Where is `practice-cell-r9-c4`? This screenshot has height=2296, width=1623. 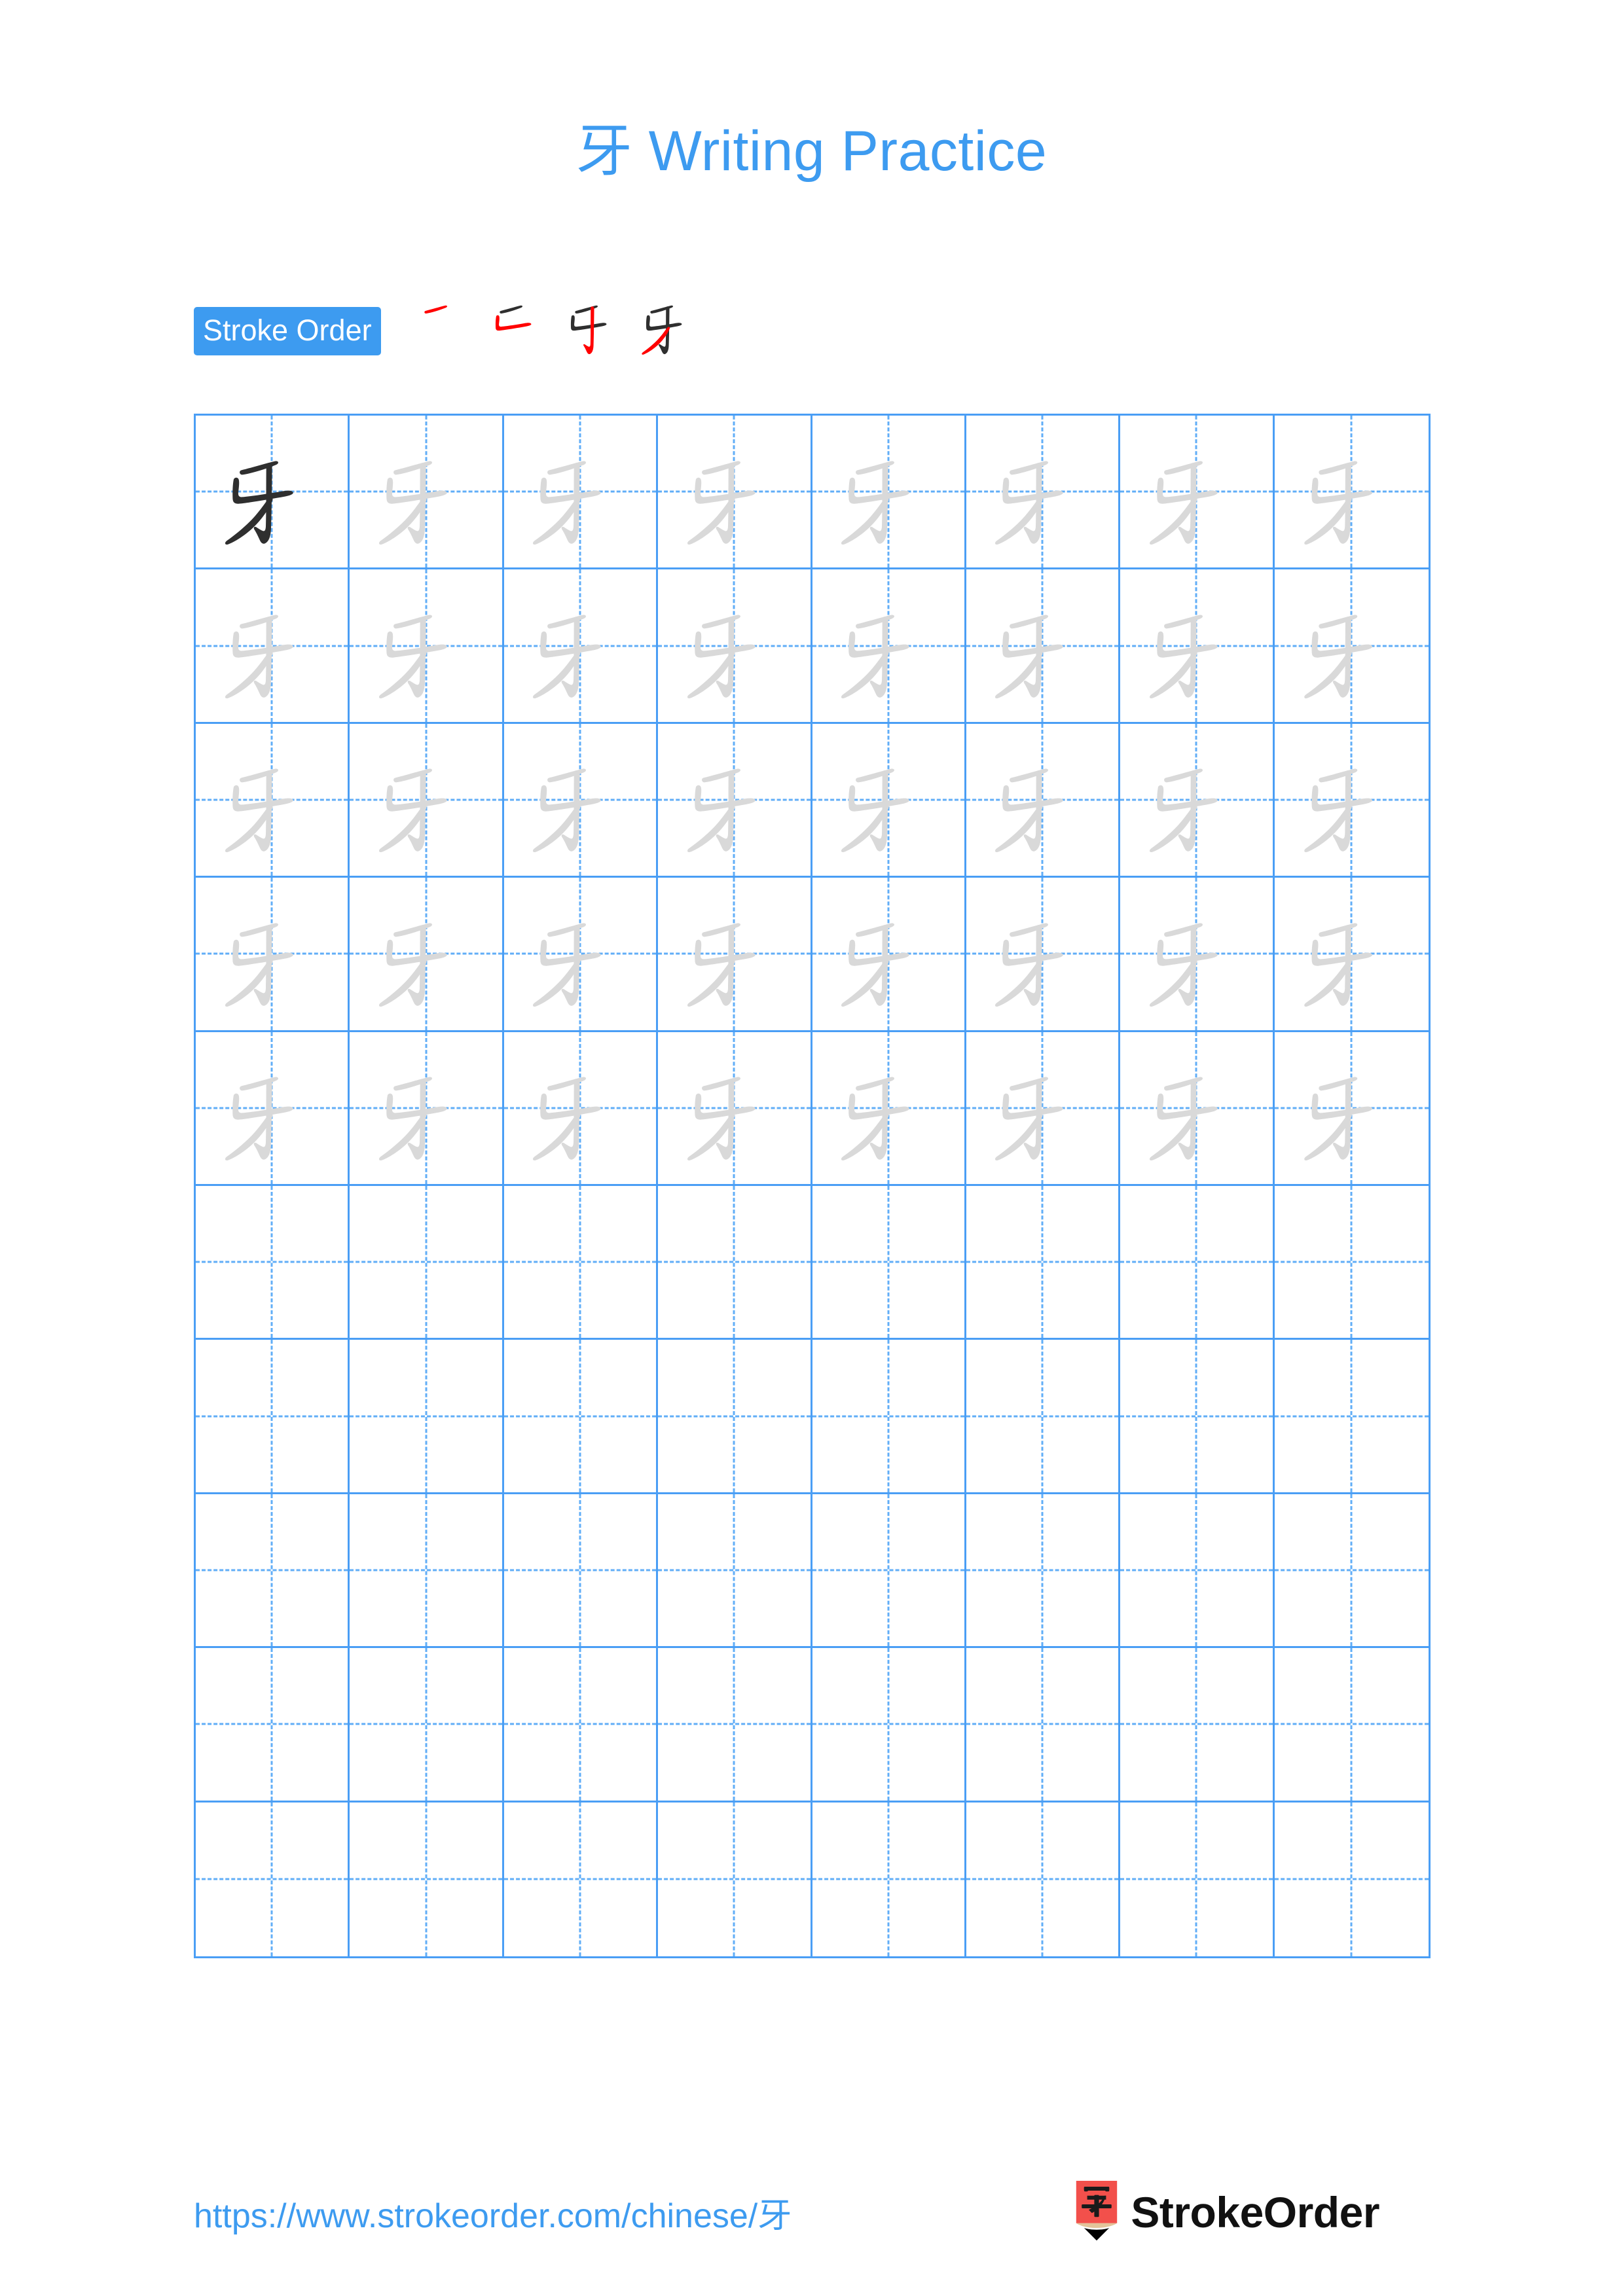
practice-cell-r9-c4 is located at coordinates (735, 1725).